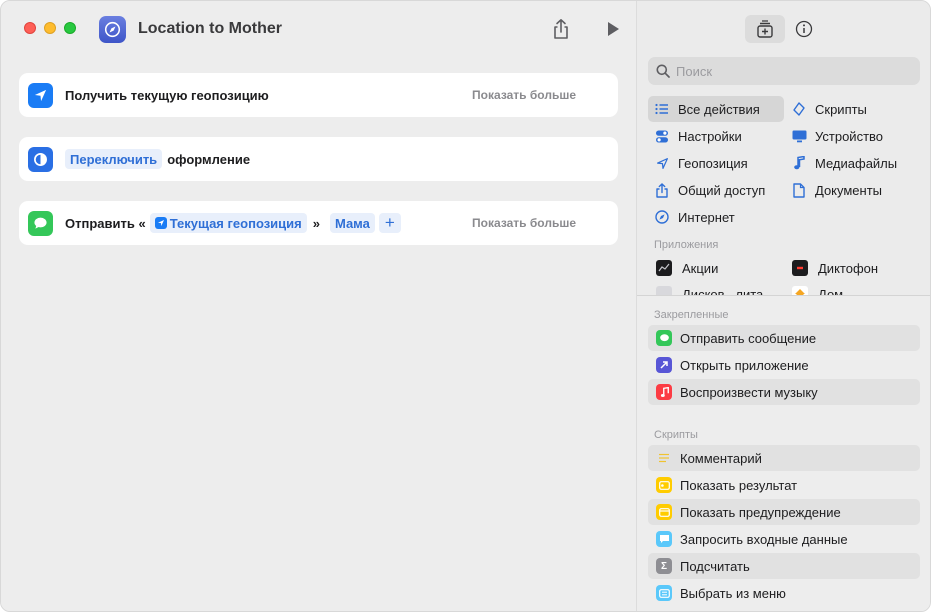 Image resolution: width=931 pixels, height=612 pixels. I want to click on recipient-token: Мама, so click(352, 223).